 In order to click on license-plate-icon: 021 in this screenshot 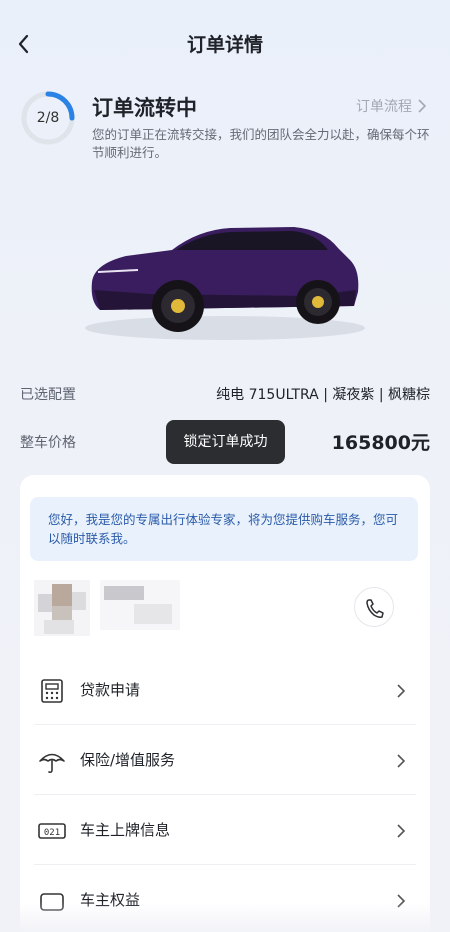, I will do `click(52, 831)`.